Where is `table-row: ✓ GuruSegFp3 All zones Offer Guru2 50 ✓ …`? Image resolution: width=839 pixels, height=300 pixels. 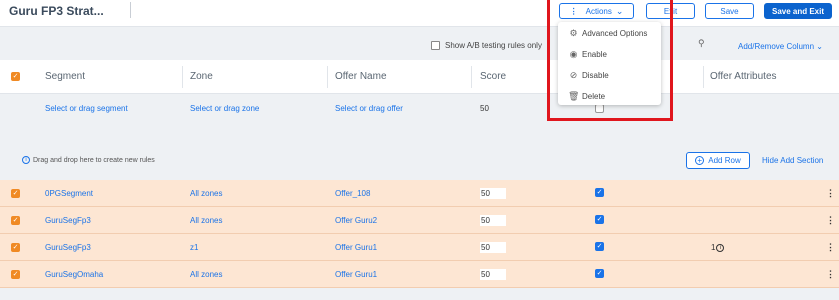
table-row: ✓ GuruSegFp3 All zones Offer Guru2 50 ✓ … is located at coordinates (419, 220).